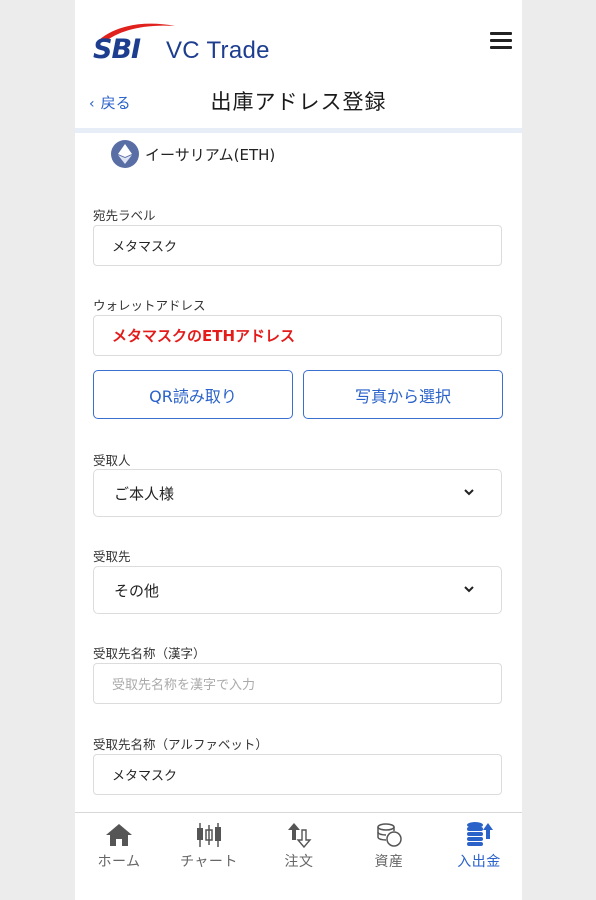 The width and height of the screenshot is (596, 900). What do you see at coordinates (297, 774) in the screenshot?
I see `receiver-name-alpha-input: メタマスク` at bounding box center [297, 774].